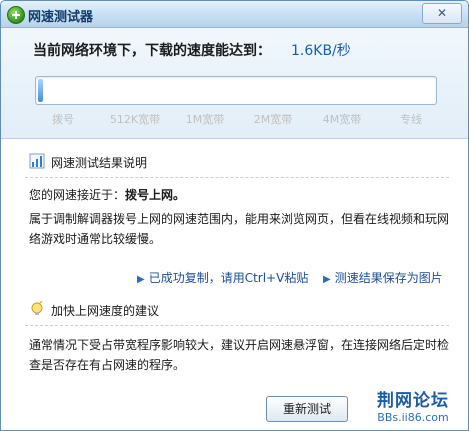 The height and width of the screenshot is (431, 469). Describe the element at coordinates (239, 345) in the screenshot. I see `advice-line1: 通常情况下受占带宽程序影响较大，建议开启网速悬浮窗，在连接网络后定时检` at that location.